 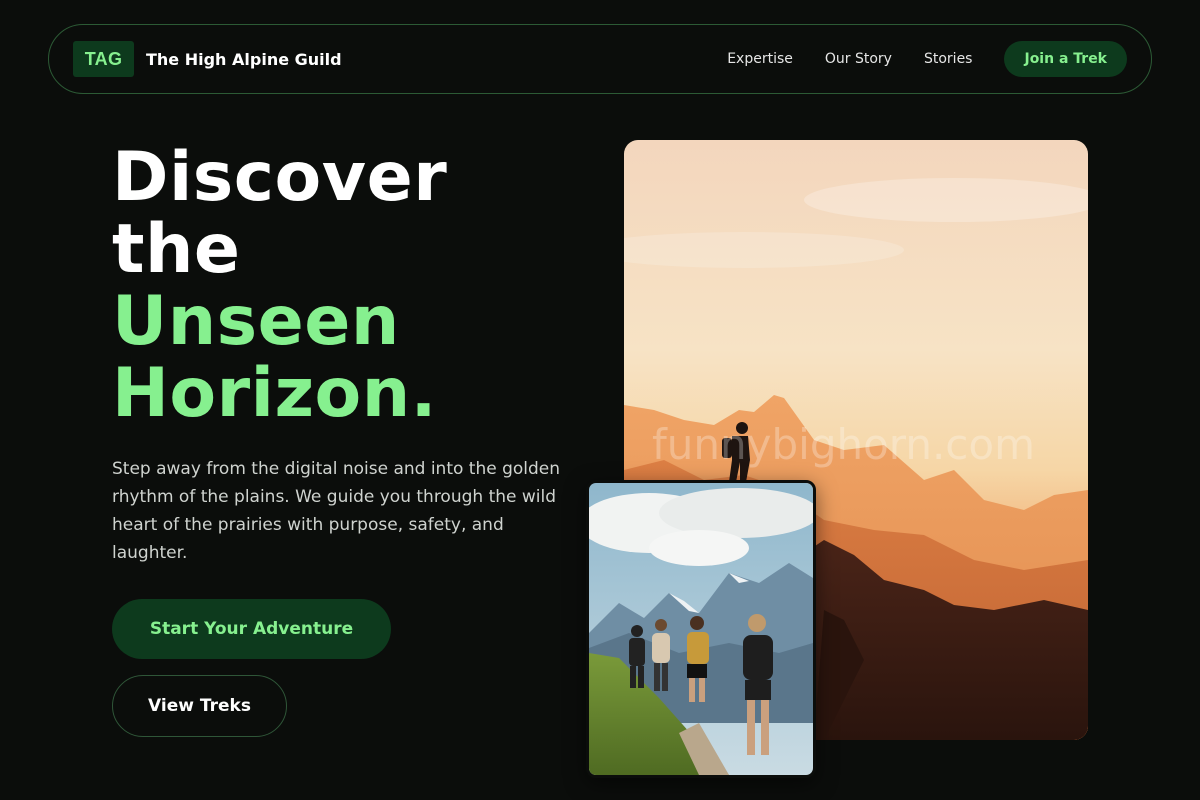 What do you see at coordinates (858, 59) in the screenshot?
I see `nav-link-our-story: Our Story` at bounding box center [858, 59].